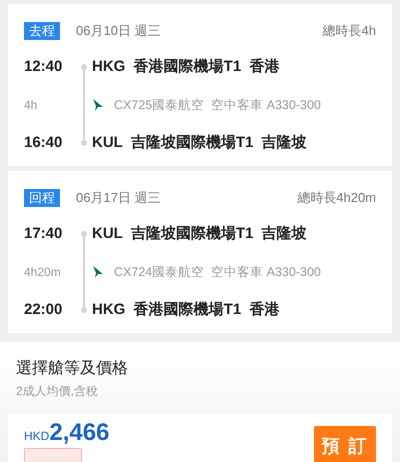 This screenshot has width=400, height=462. I want to click on departure-time: 17:40, so click(44, 234).